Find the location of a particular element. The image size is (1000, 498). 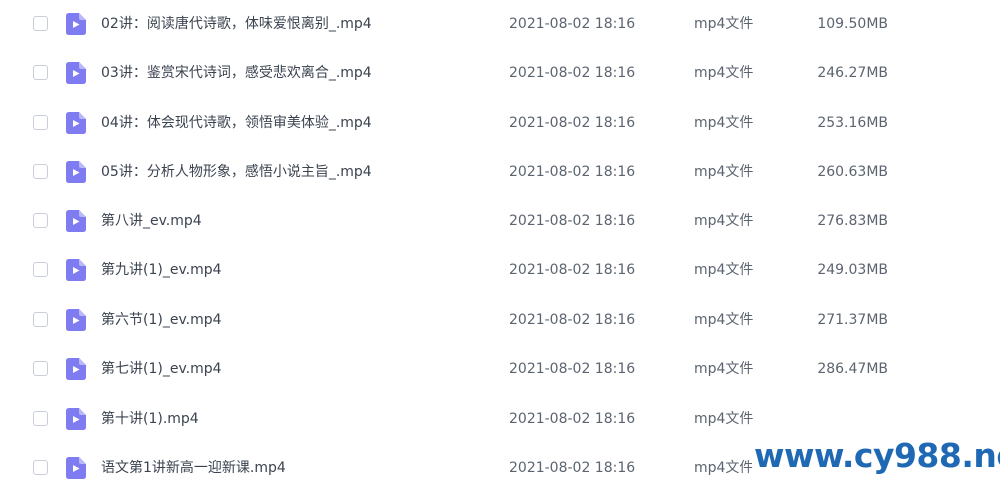

file-name: 第七讲(1)_ev.mp4 is located at coordinates (161, 369).